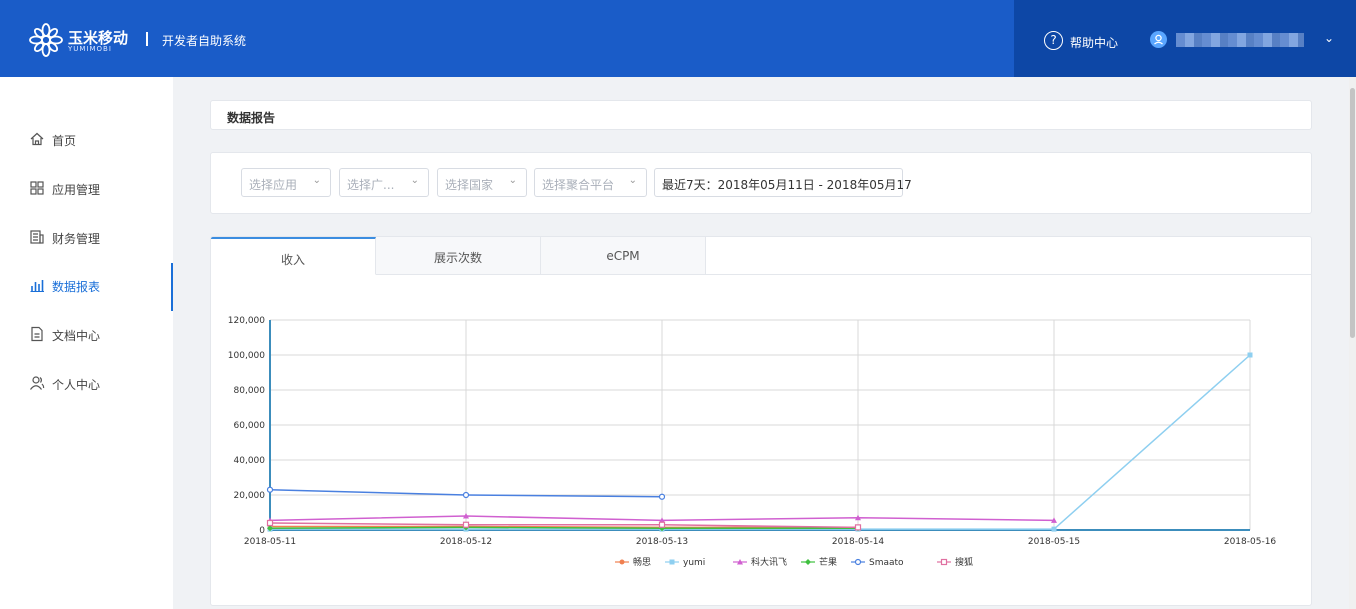 The width and height of the screenshot is (1356, 609). What do you see at coordinates (76, 287) in the screenshot?
I see `sidebar-item-label: 数据报表` at bounding box center [76, 287].